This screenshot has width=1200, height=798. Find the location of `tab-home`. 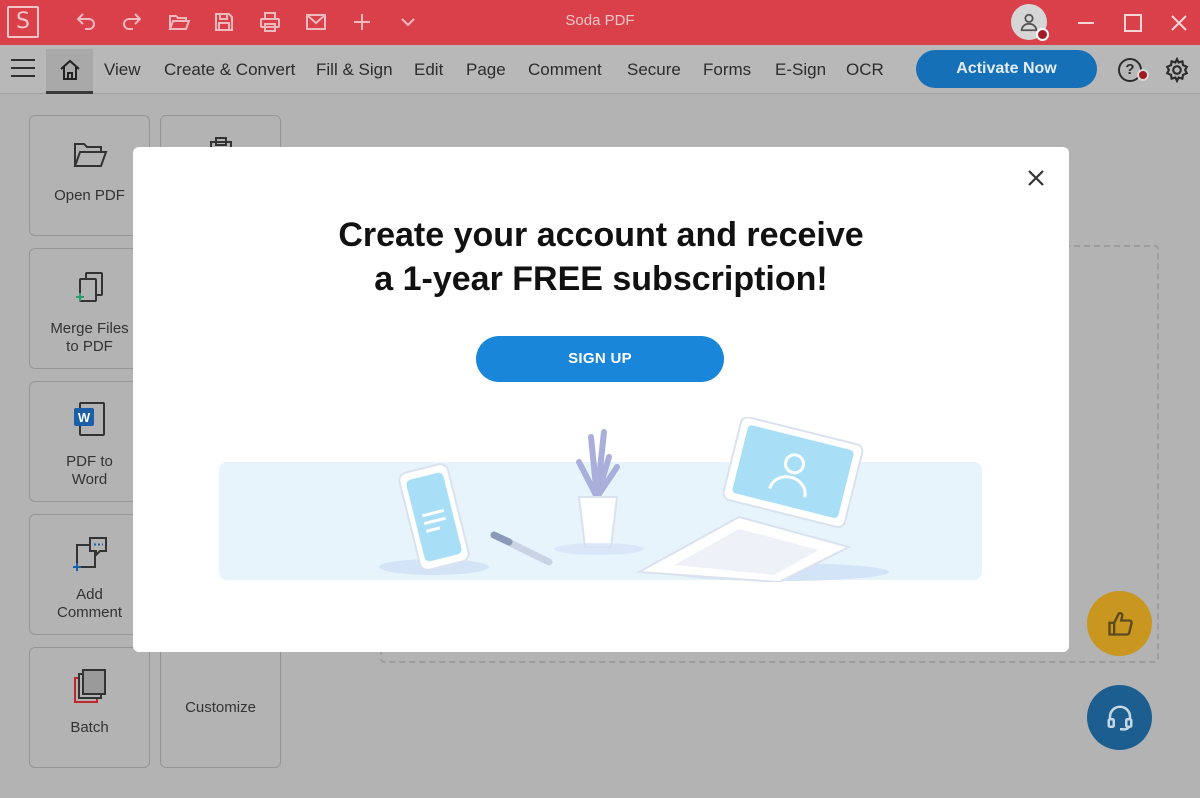

tab-home is located at coordinates (69, 71).